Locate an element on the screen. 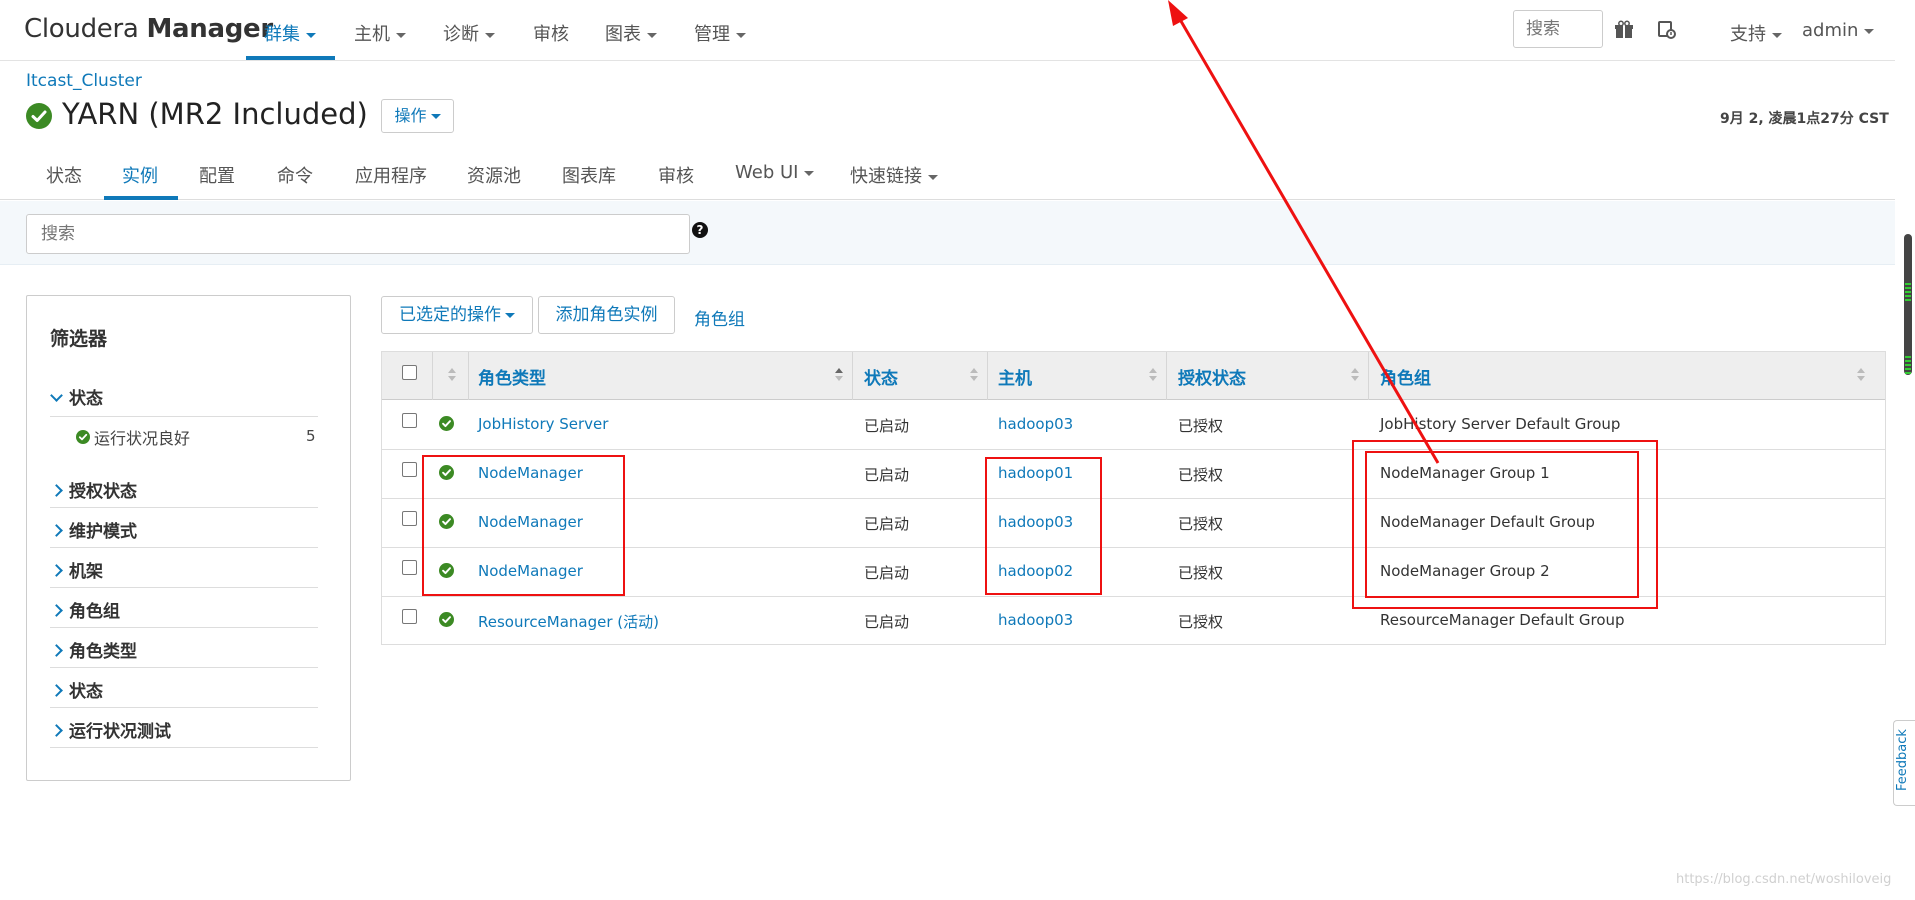 This screenshot has height=900, width=1915. annotation-arrow-icon is located at coordinates (1304, 232).